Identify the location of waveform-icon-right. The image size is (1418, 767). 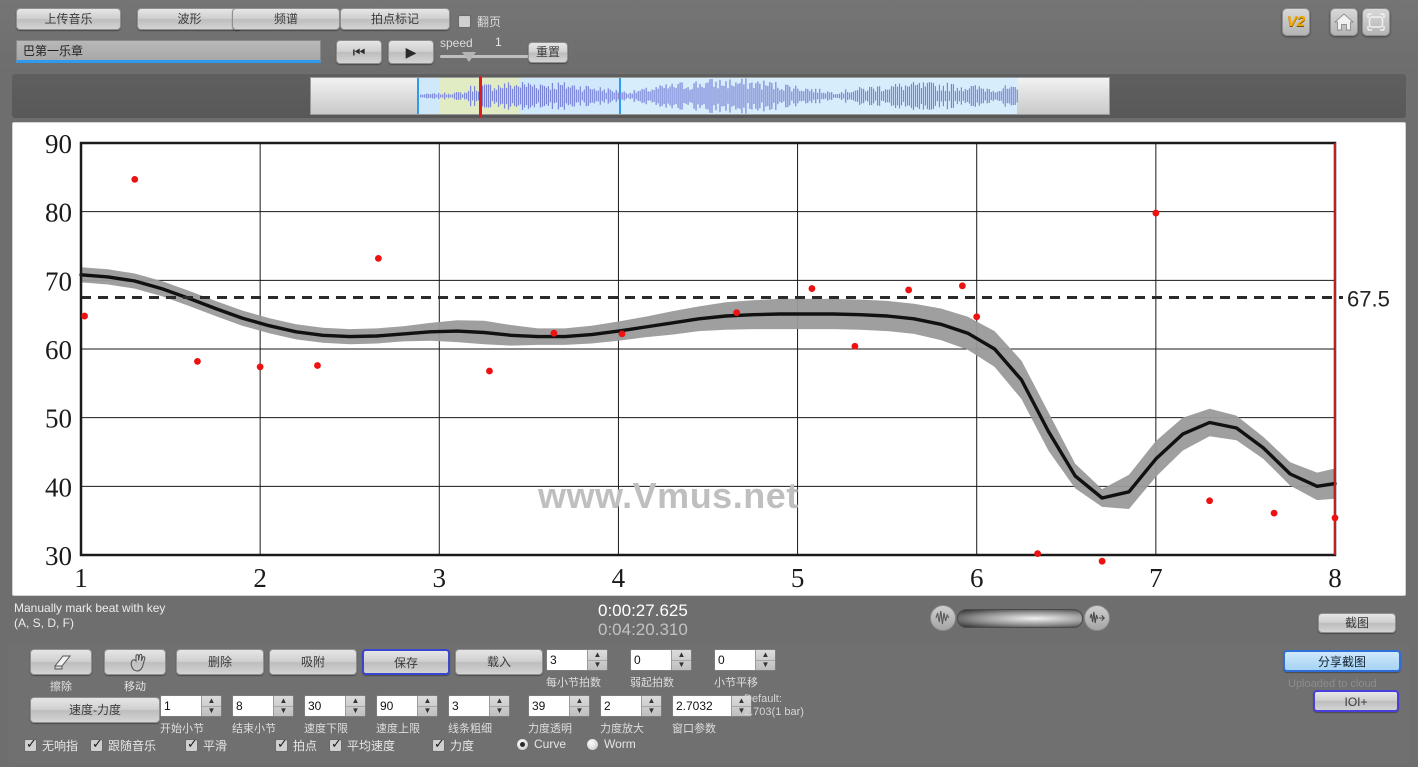
(1097, 618).